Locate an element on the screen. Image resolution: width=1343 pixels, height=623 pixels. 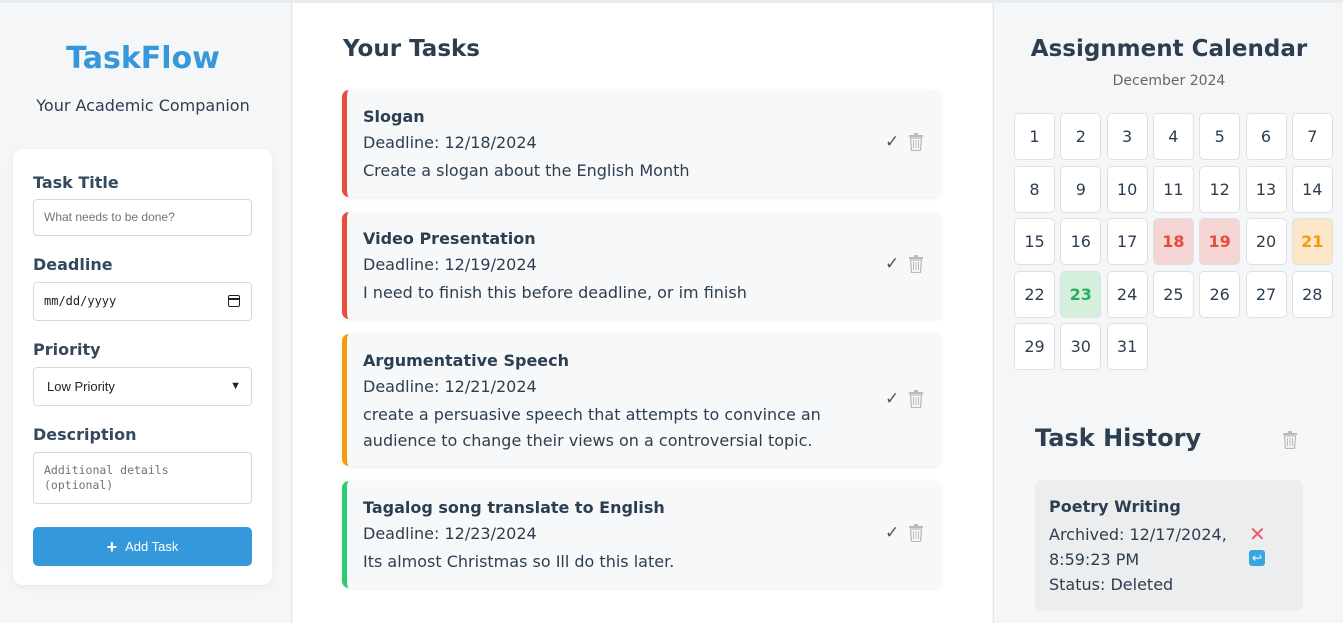
calendar-day: 8 is located at coordinates (1034, 189).